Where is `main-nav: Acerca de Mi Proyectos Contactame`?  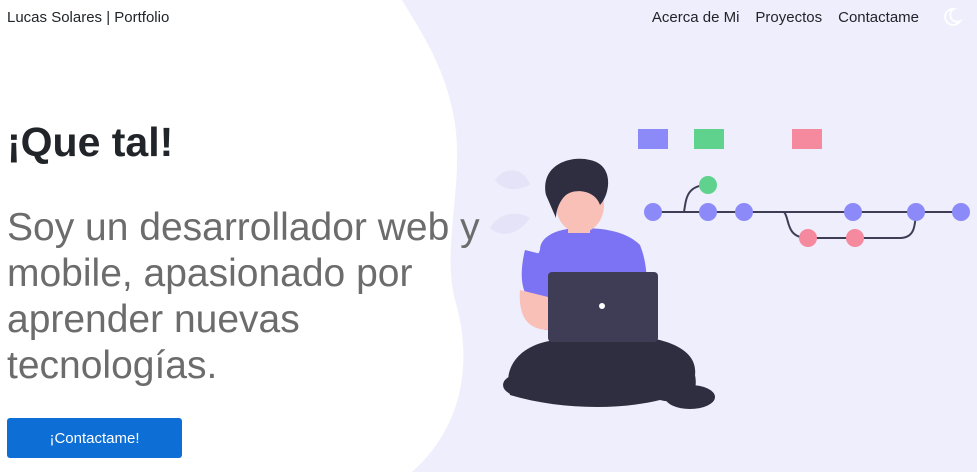
main-nav: Acerca de Mi Proyectos Contactame is located at coordinates (785, 17).